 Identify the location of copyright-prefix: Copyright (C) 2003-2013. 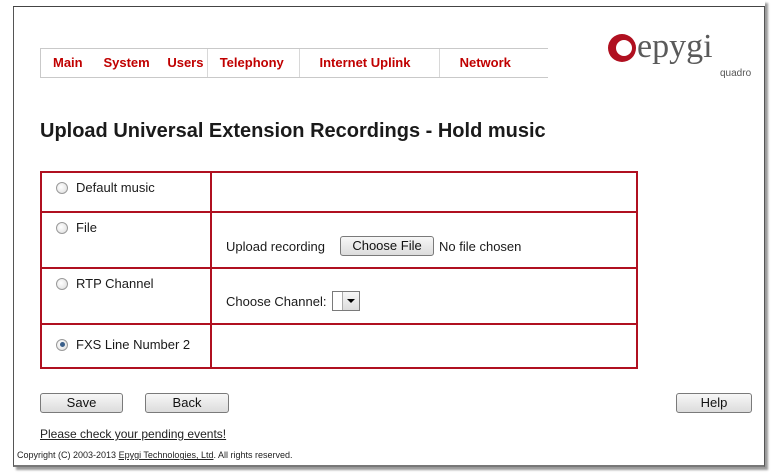
(68, 455).